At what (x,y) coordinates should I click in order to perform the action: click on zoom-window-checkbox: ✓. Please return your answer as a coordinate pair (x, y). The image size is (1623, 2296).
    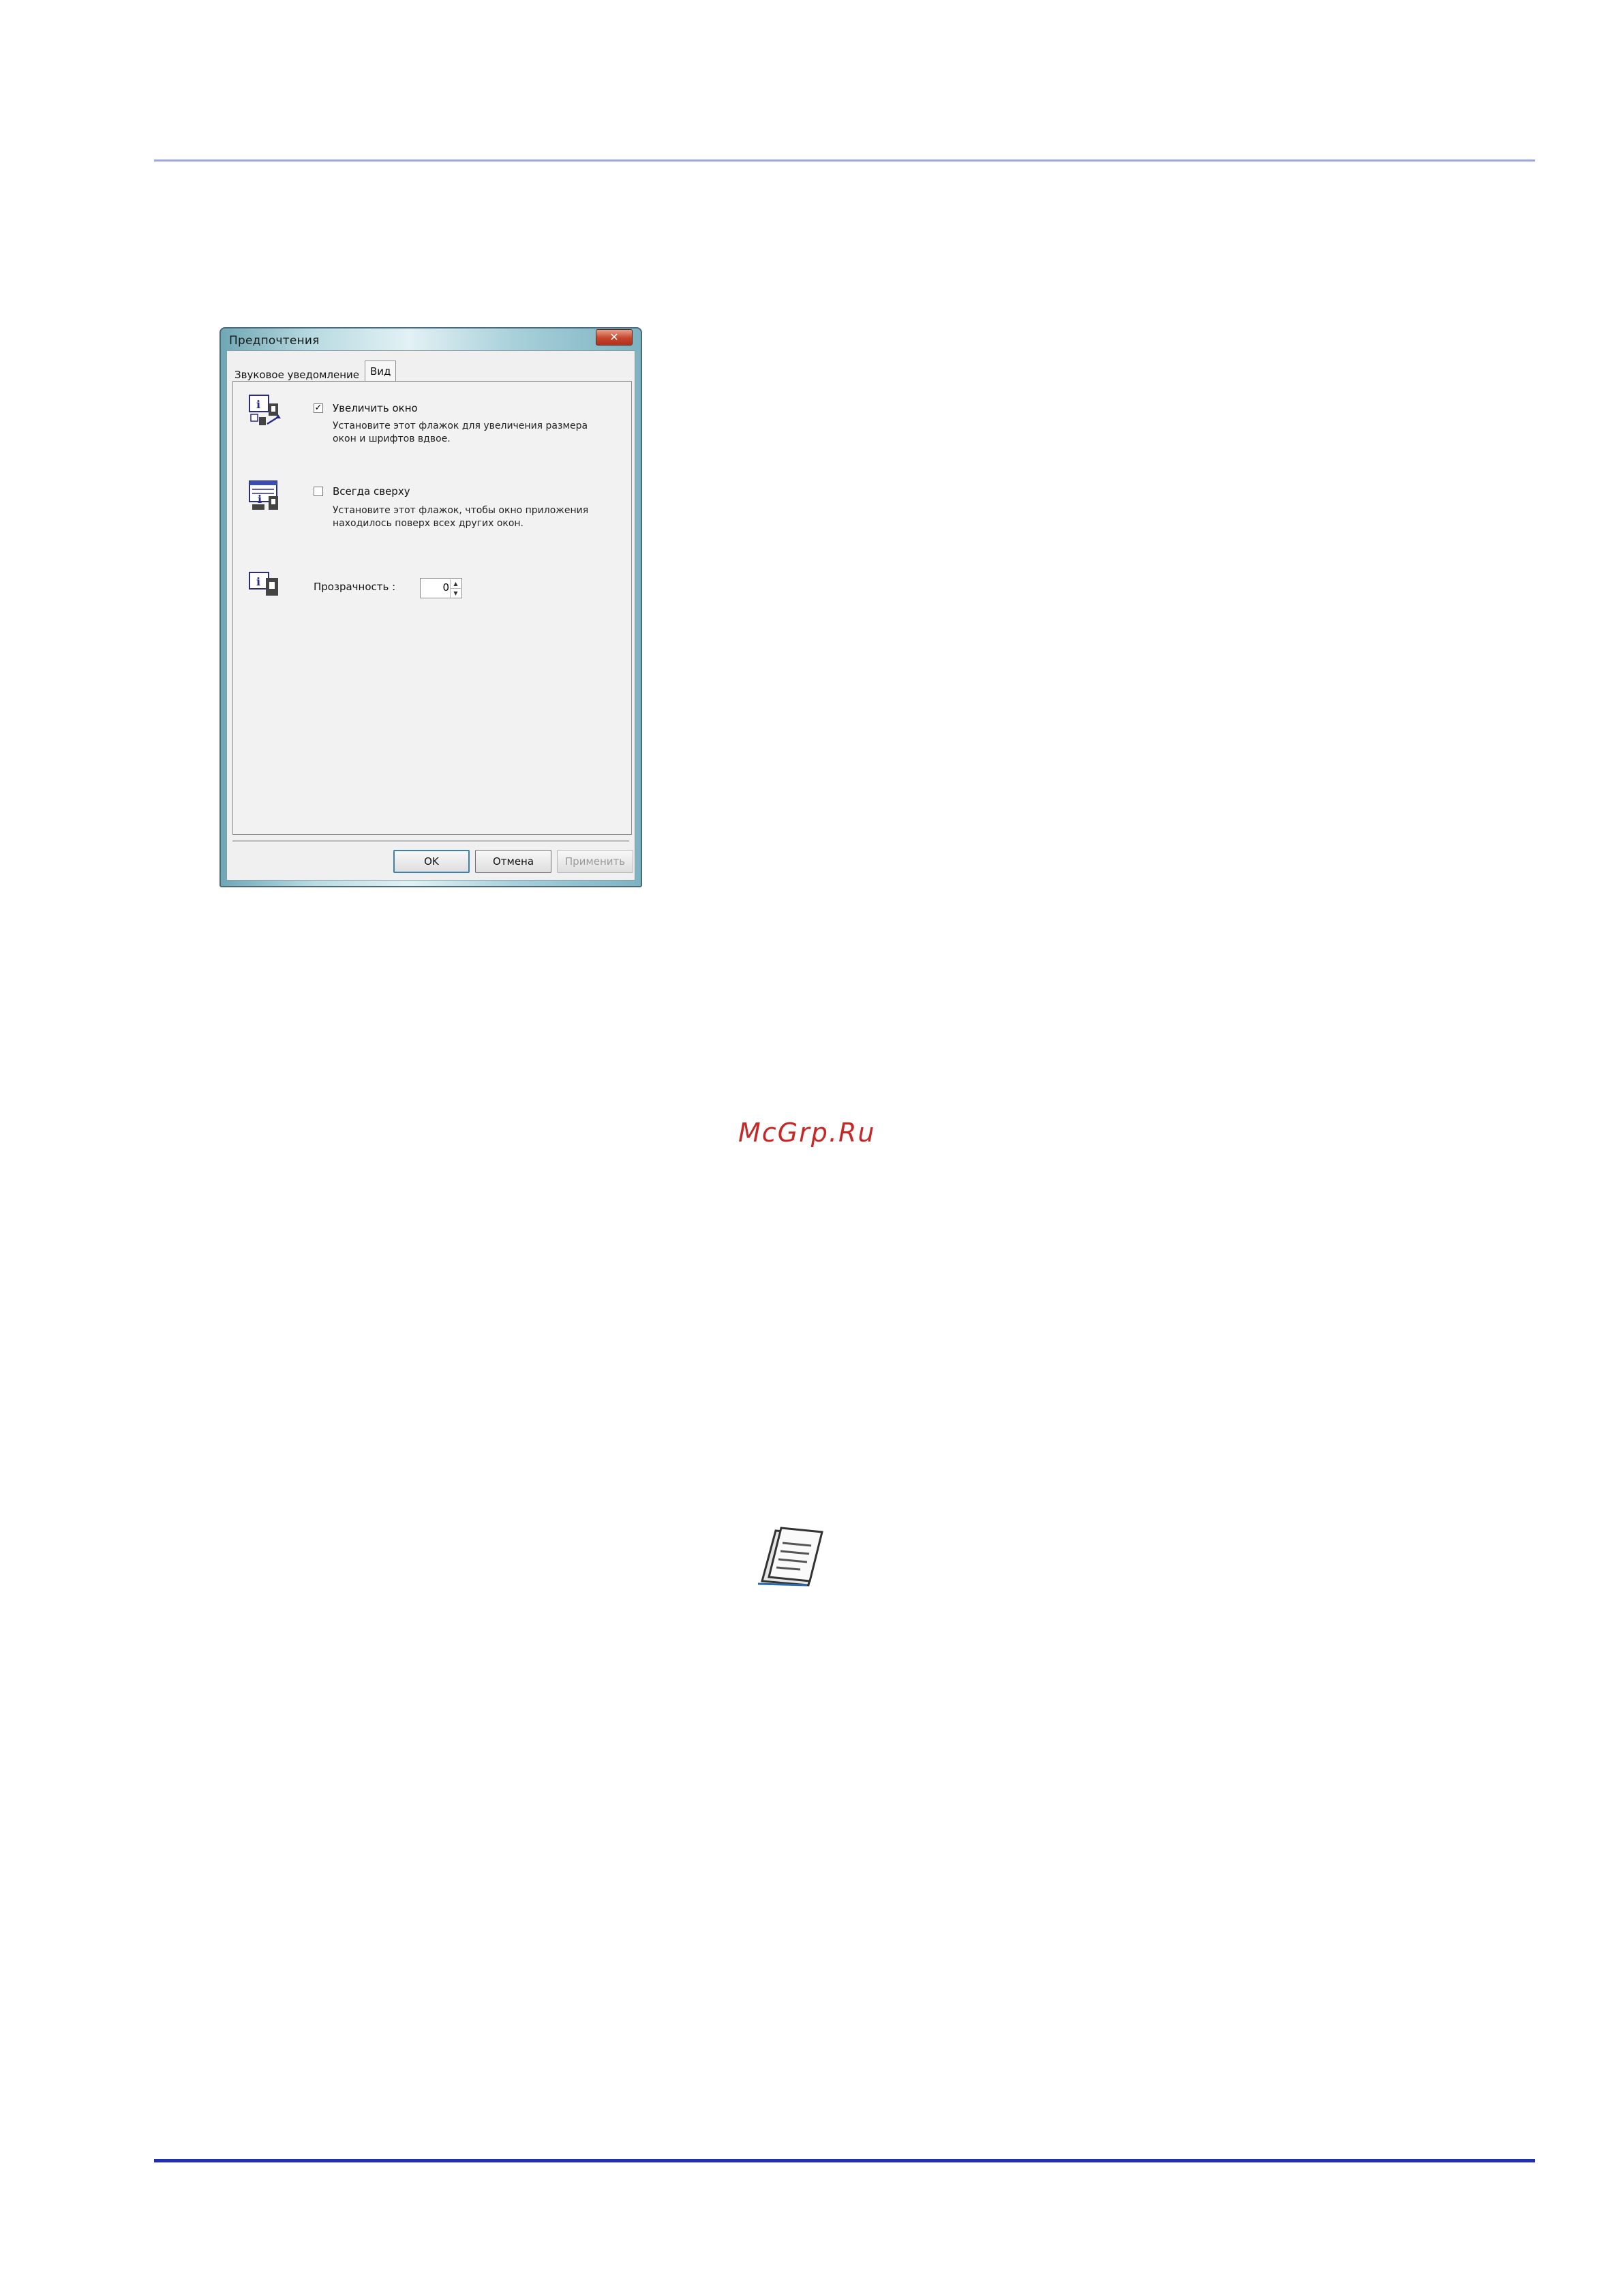
    Looking at the image, I should click on (318, 408).